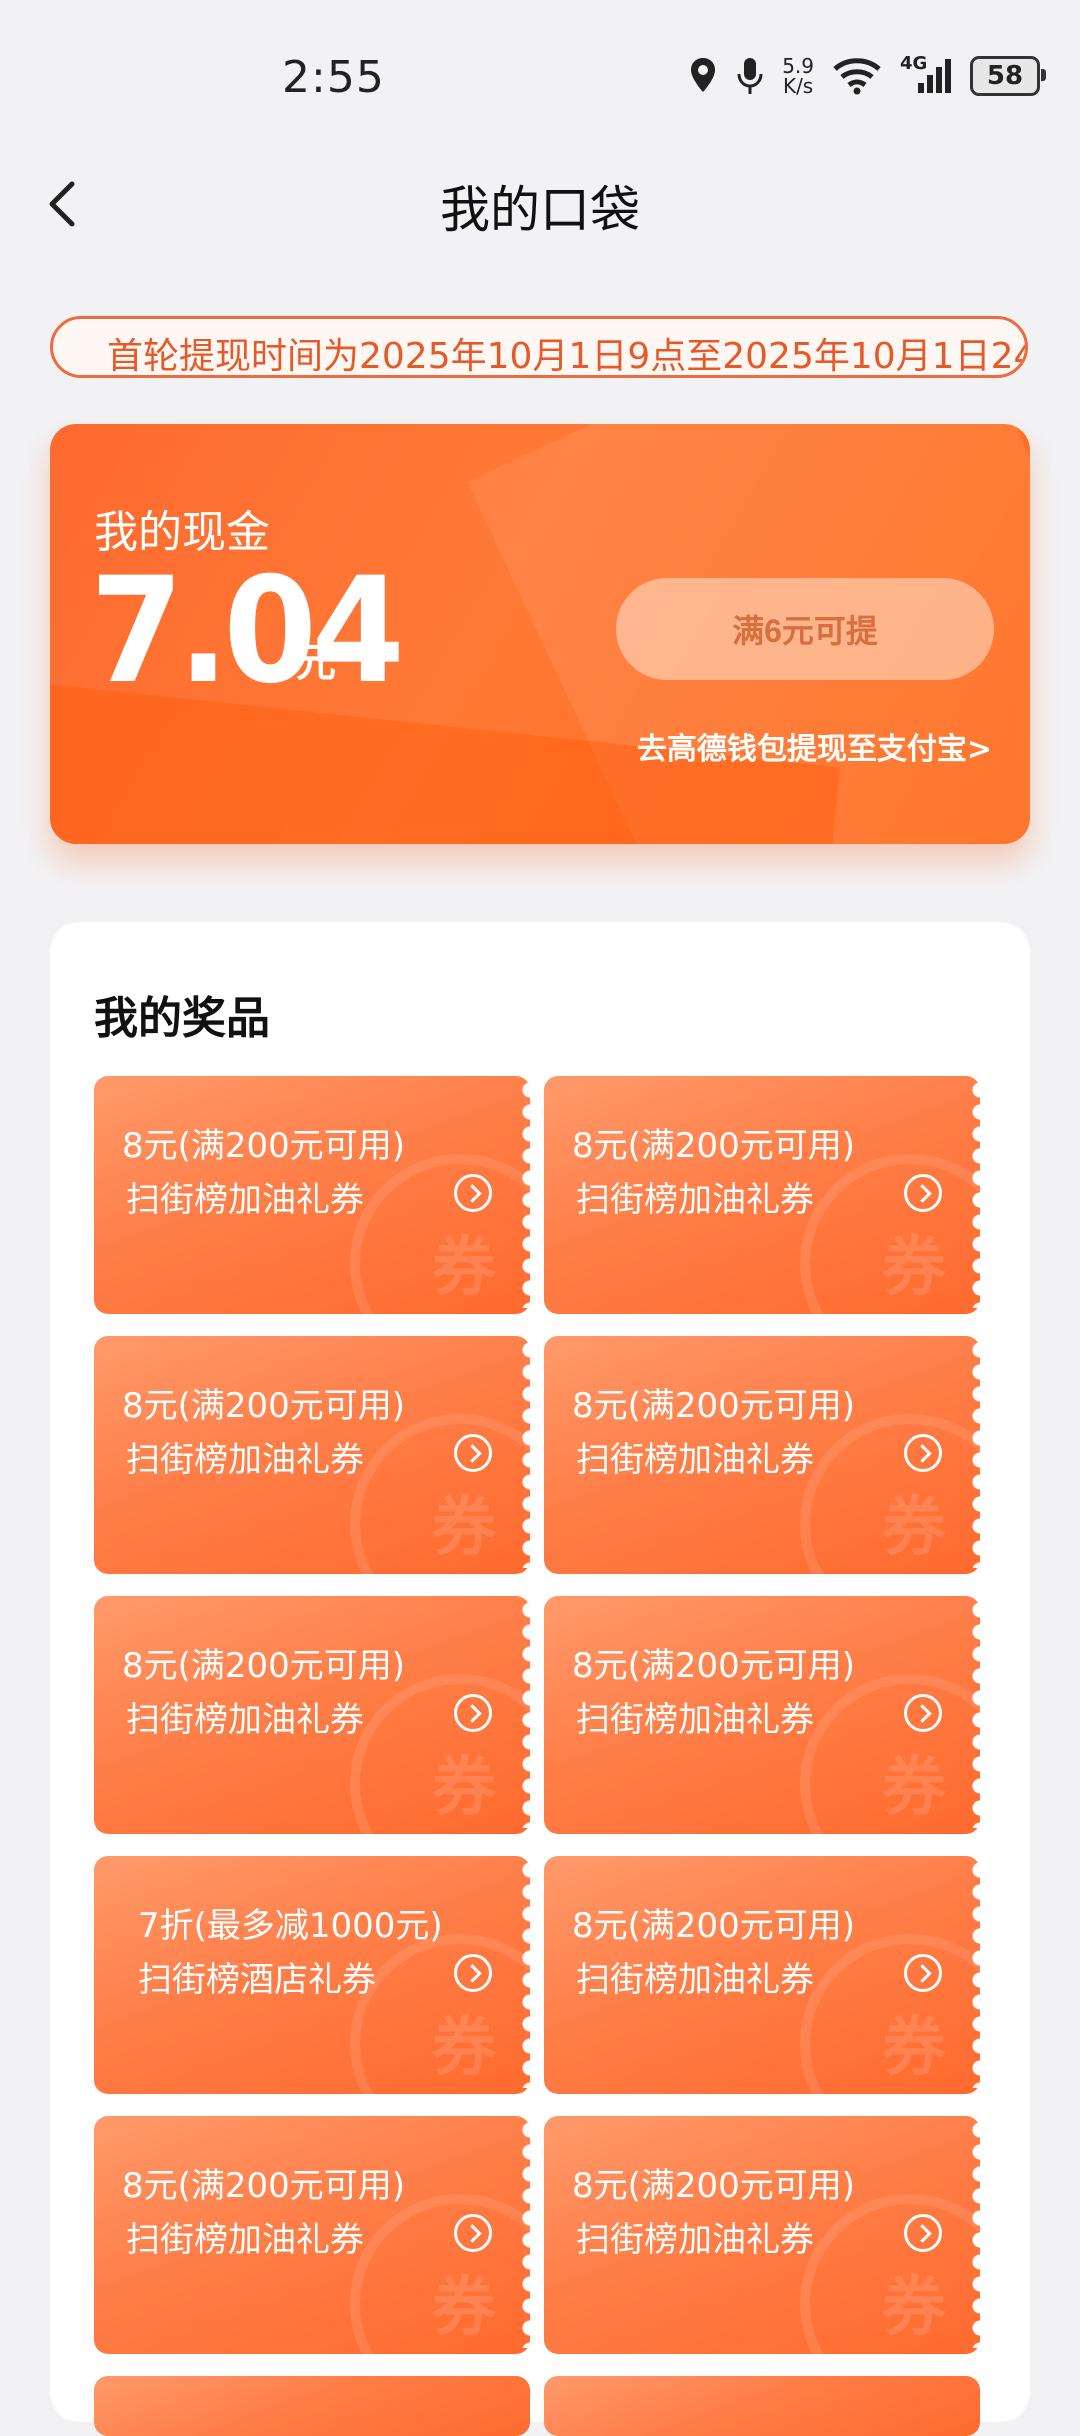 This screenshot has height=2436, width=1080. What do you see at coordinates (257, 1980) in the screenshot?
I see `coupon-type: 扫街榜酒店礼券` at bounding box center [257, 1980].